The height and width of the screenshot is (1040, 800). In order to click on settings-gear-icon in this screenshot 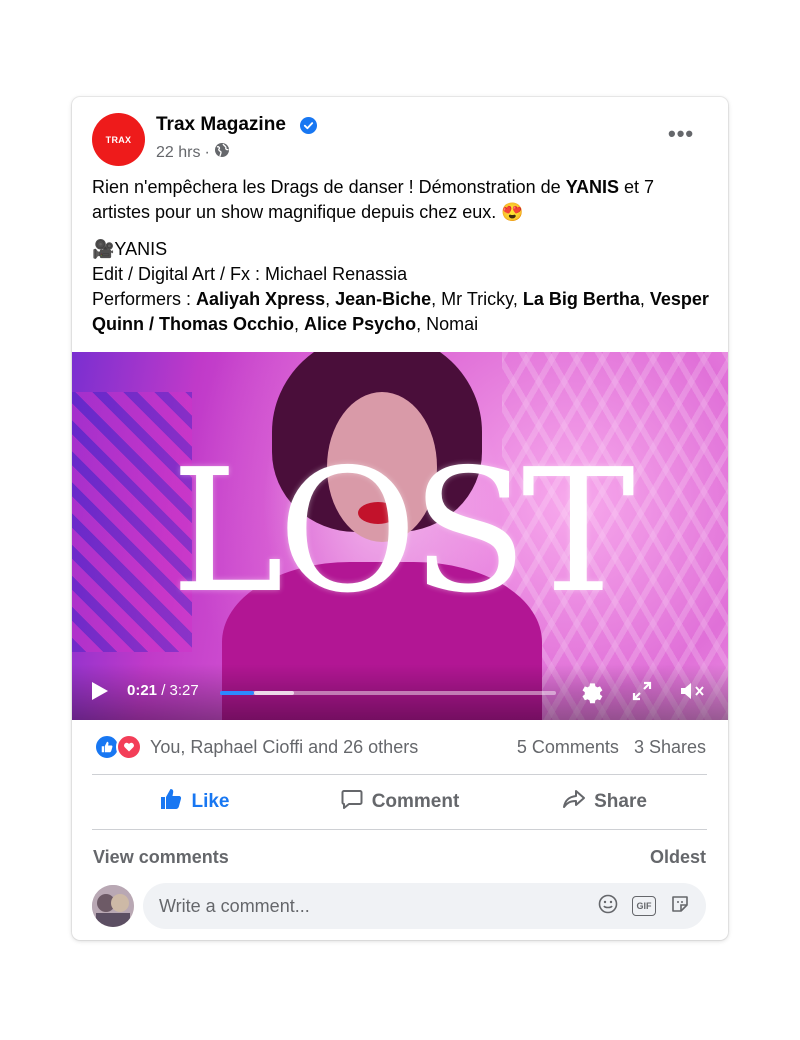, I will do `click(591, 694)`.